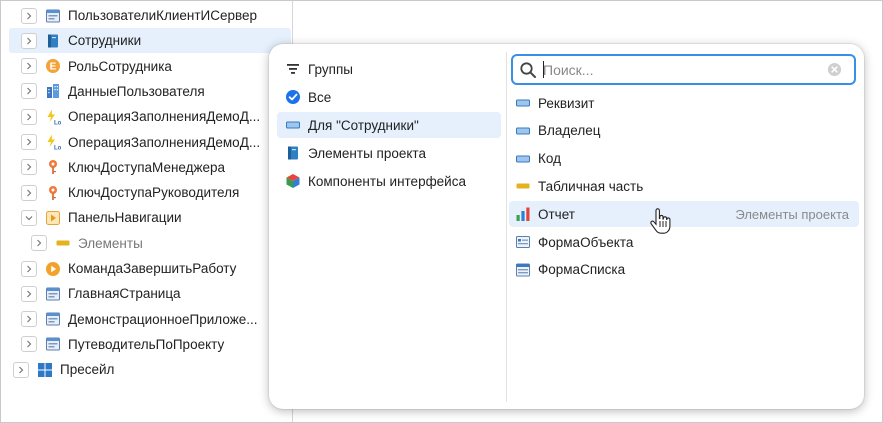 This screenshot has height=423, width=883. Describe the element at coordinates (293, 69) in the screenshot. I see `filter-icon` at that location.